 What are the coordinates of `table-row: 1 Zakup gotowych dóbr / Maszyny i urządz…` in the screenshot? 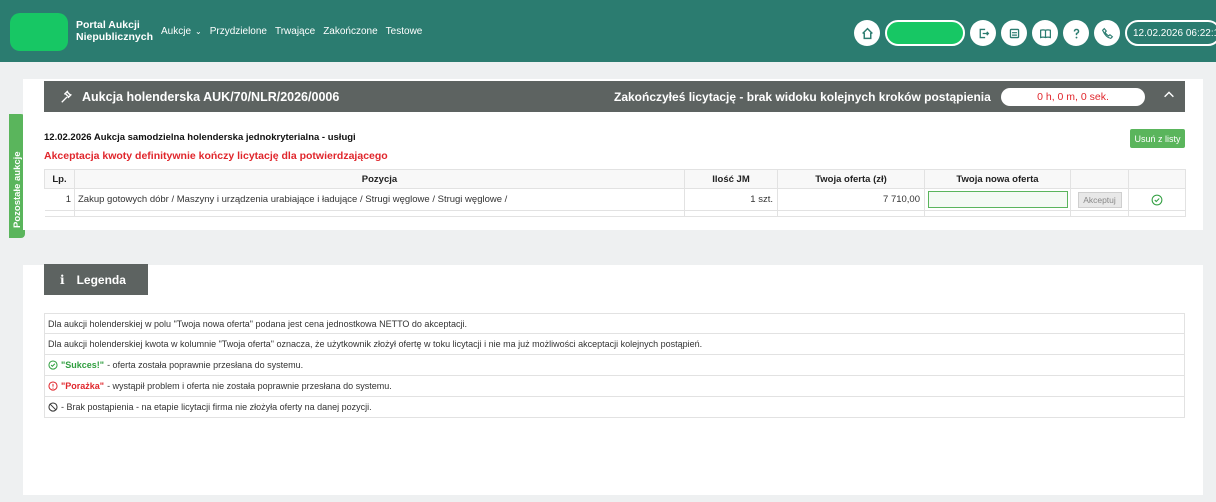 It's located at (615, 199).